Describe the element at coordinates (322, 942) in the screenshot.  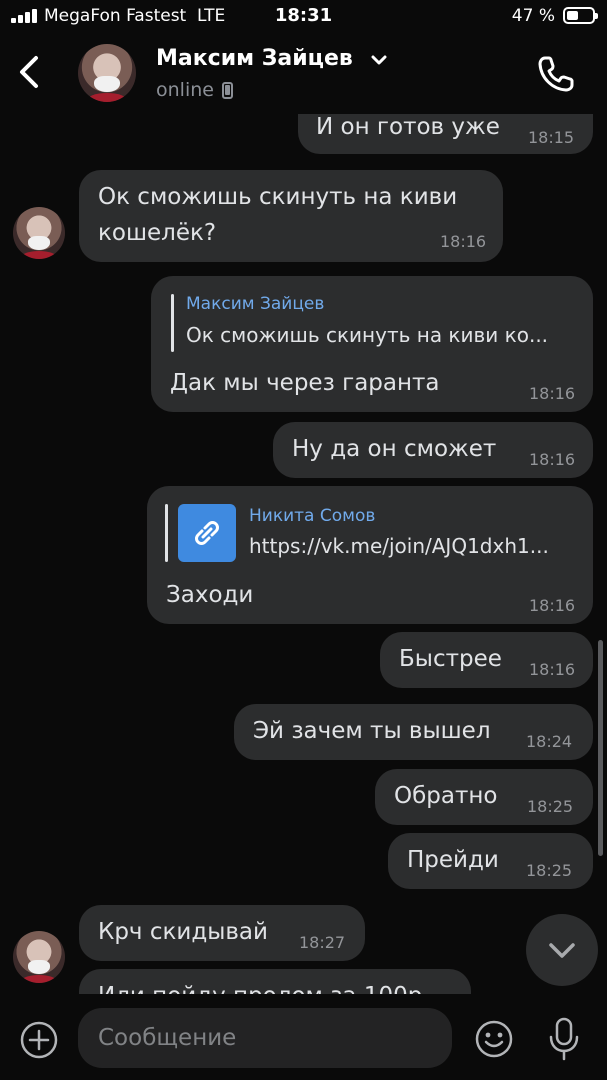
I see `message-time: 18:27` at that location.